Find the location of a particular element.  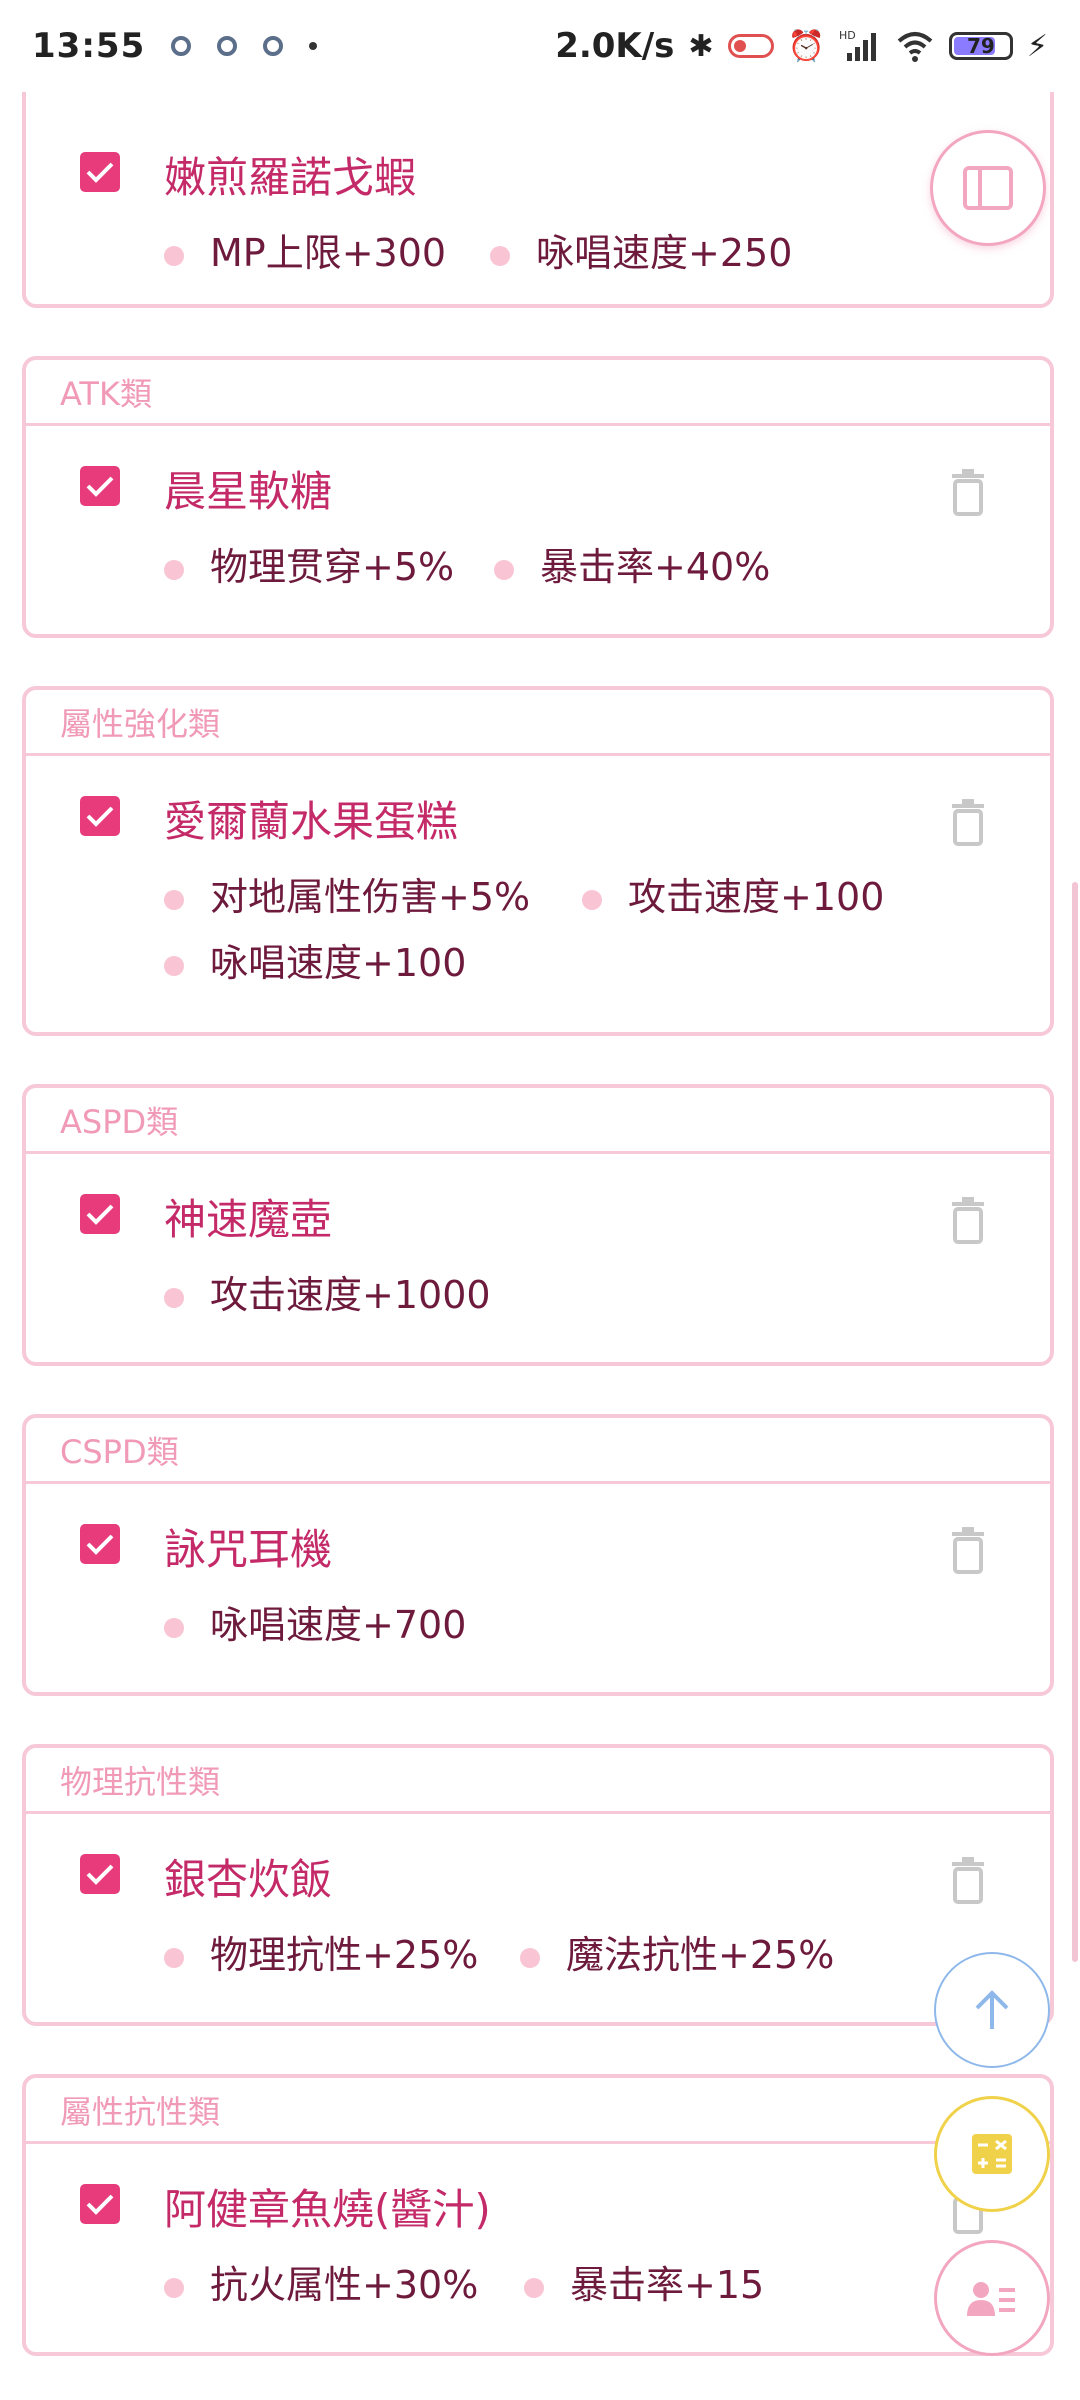

sidebar-toggle-button is located at coordinates (988, 188).